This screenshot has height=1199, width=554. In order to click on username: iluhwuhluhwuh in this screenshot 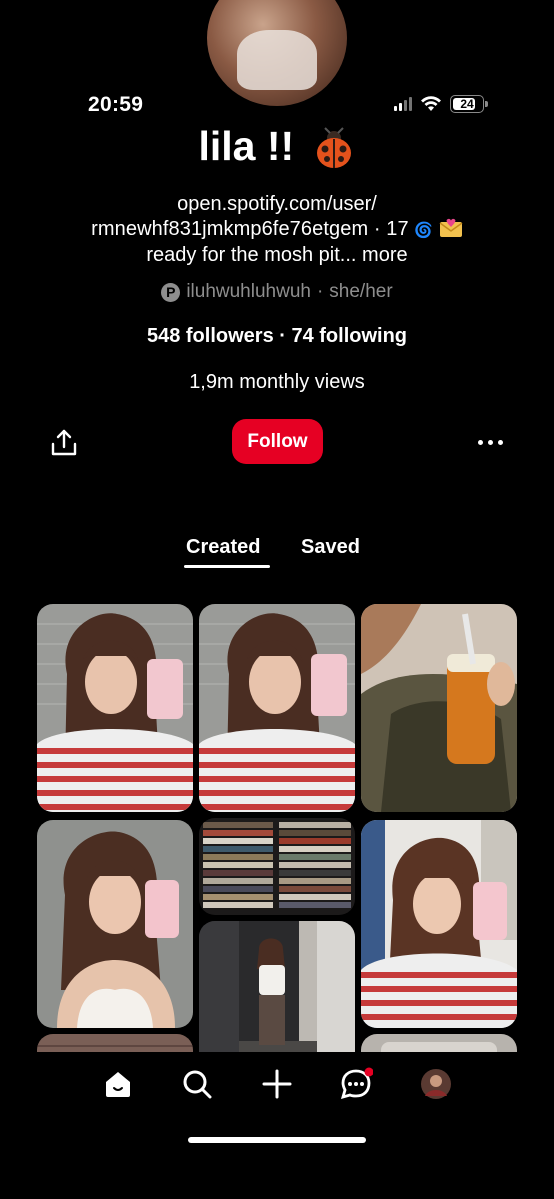, I will do `click(248, 291)`.